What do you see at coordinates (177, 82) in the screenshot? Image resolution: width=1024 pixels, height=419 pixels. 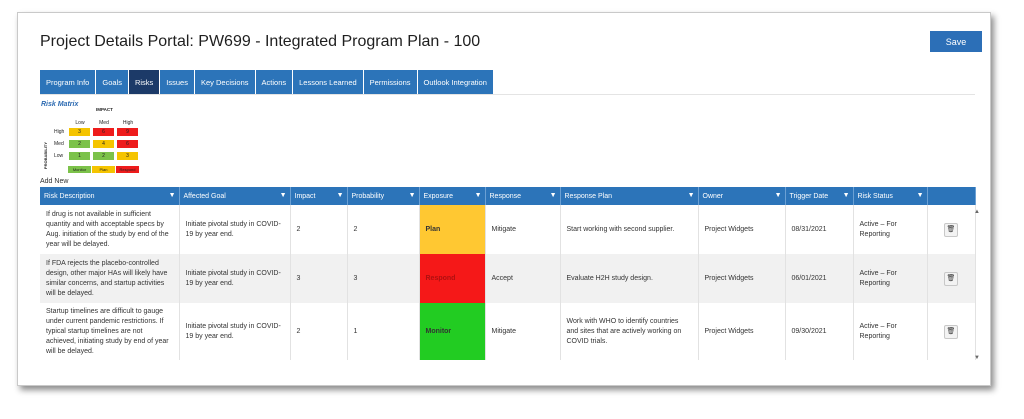 I see `tab-issues: Issues` at bounding box center [177, 82].